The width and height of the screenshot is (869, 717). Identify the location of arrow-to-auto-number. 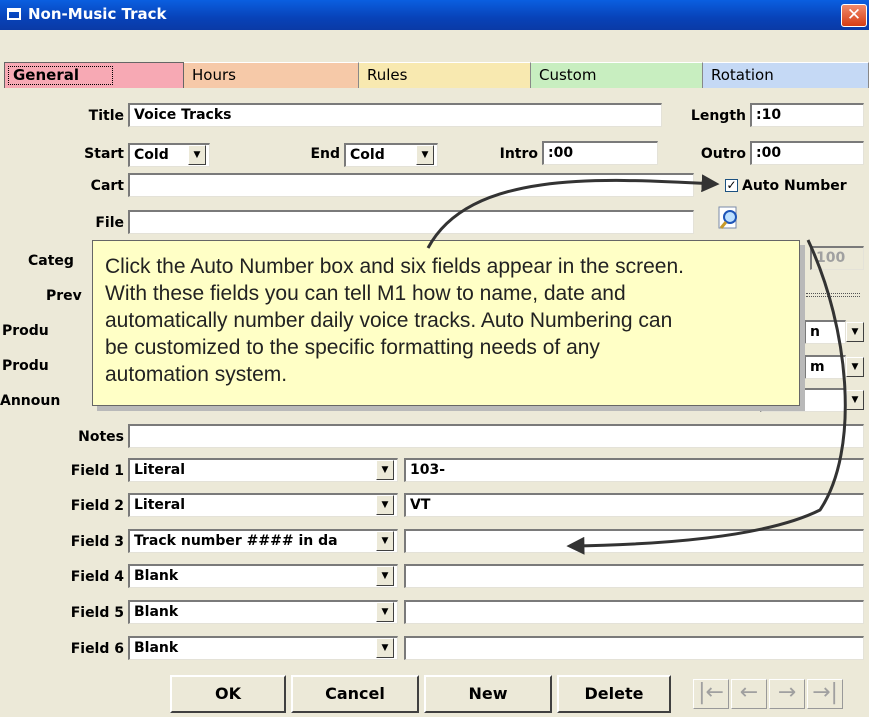
(573, 211).